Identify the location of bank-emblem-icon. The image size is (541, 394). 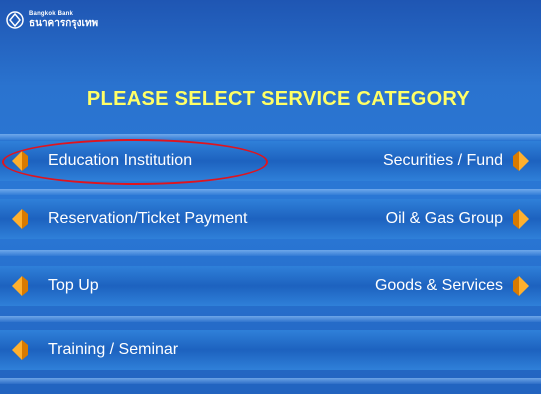
(15, 20).